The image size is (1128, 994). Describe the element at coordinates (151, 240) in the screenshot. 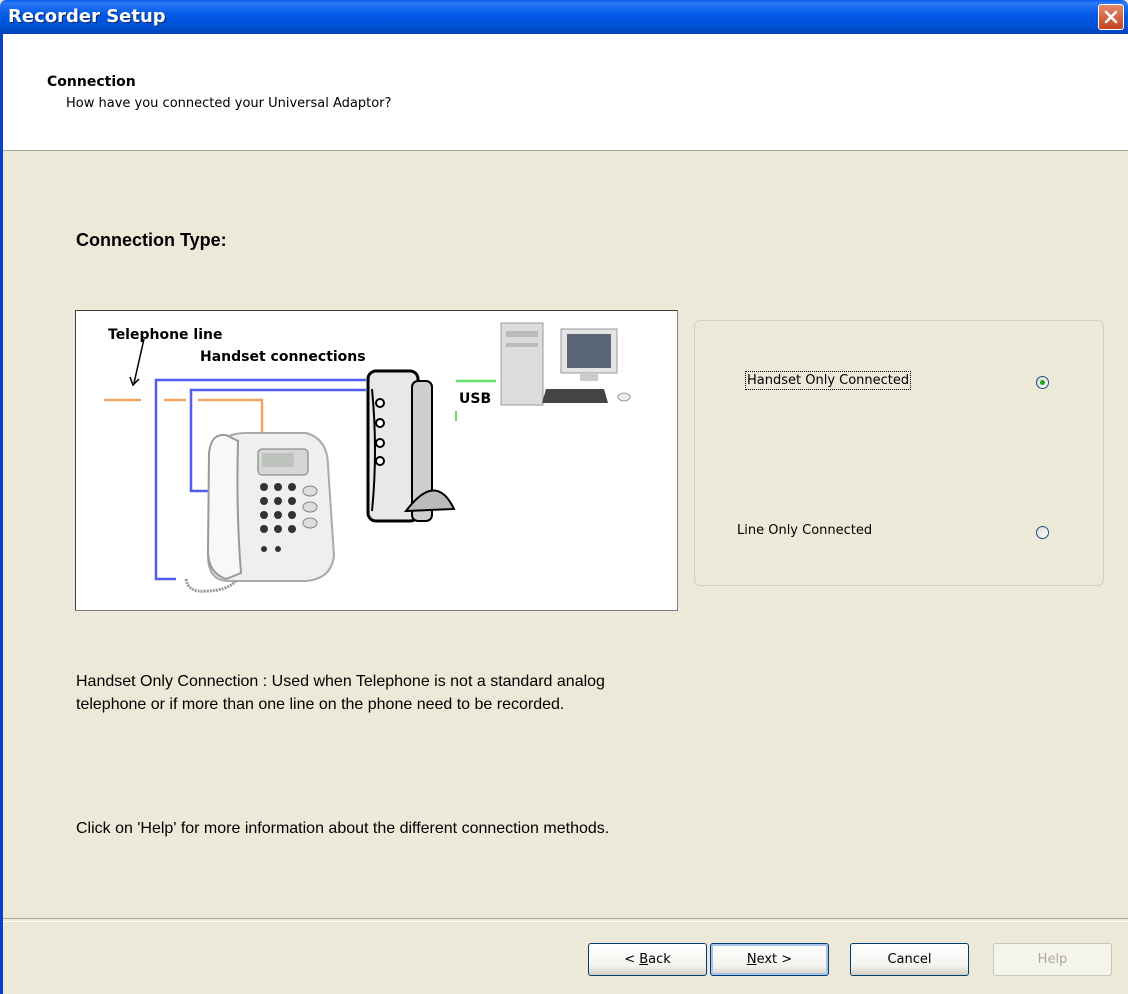

I see `connection-type-label: Connection Type:` at that location.